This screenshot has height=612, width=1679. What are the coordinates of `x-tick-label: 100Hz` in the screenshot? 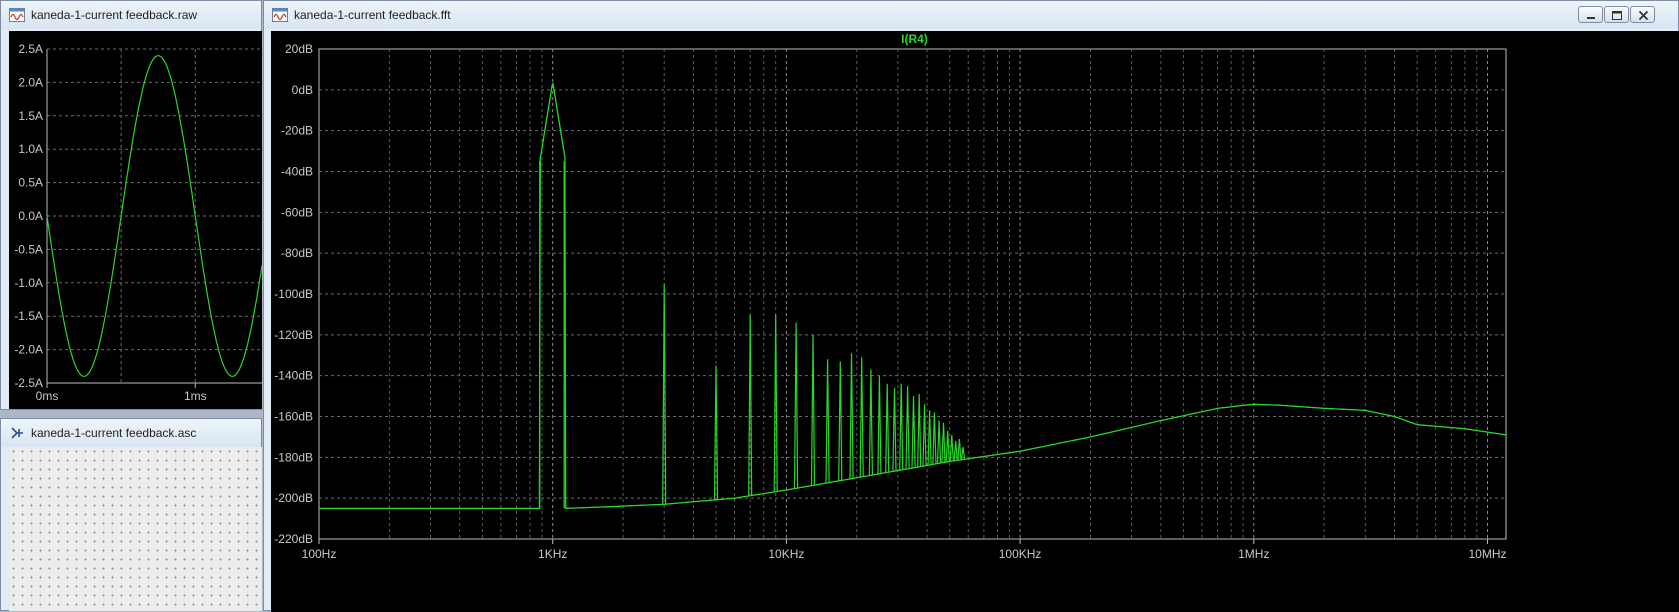 It's located at (319, 554).